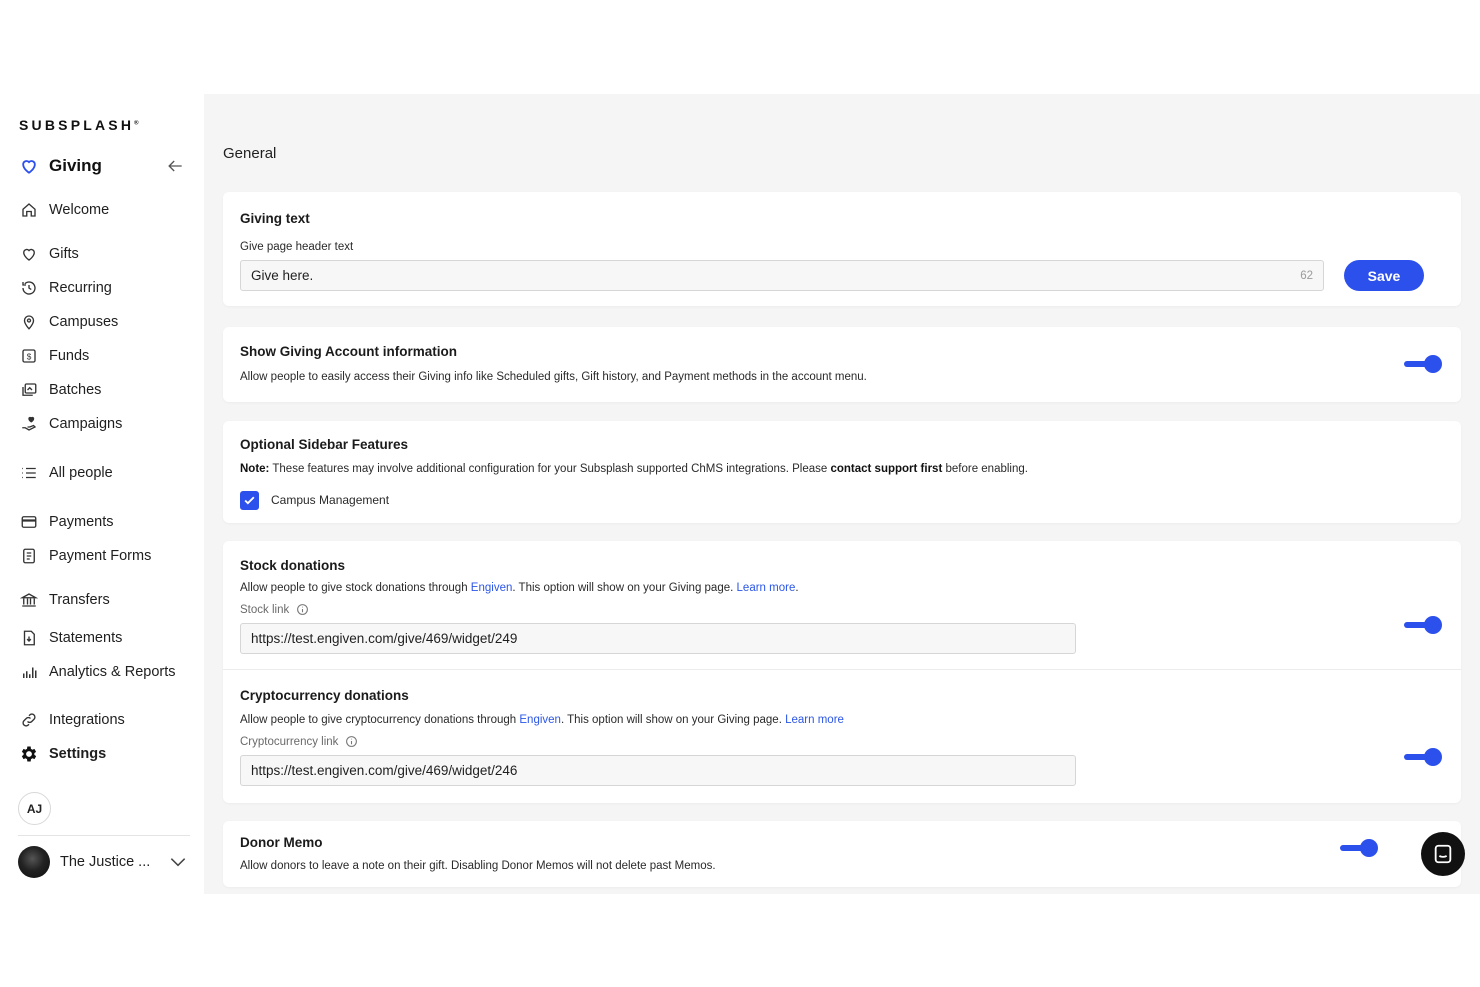 This screenshot has height=987, width=1480. Describe the element at coordinates (64, 254) in the screenshot. I see `sidebar-item-label: Gifts` at that location.